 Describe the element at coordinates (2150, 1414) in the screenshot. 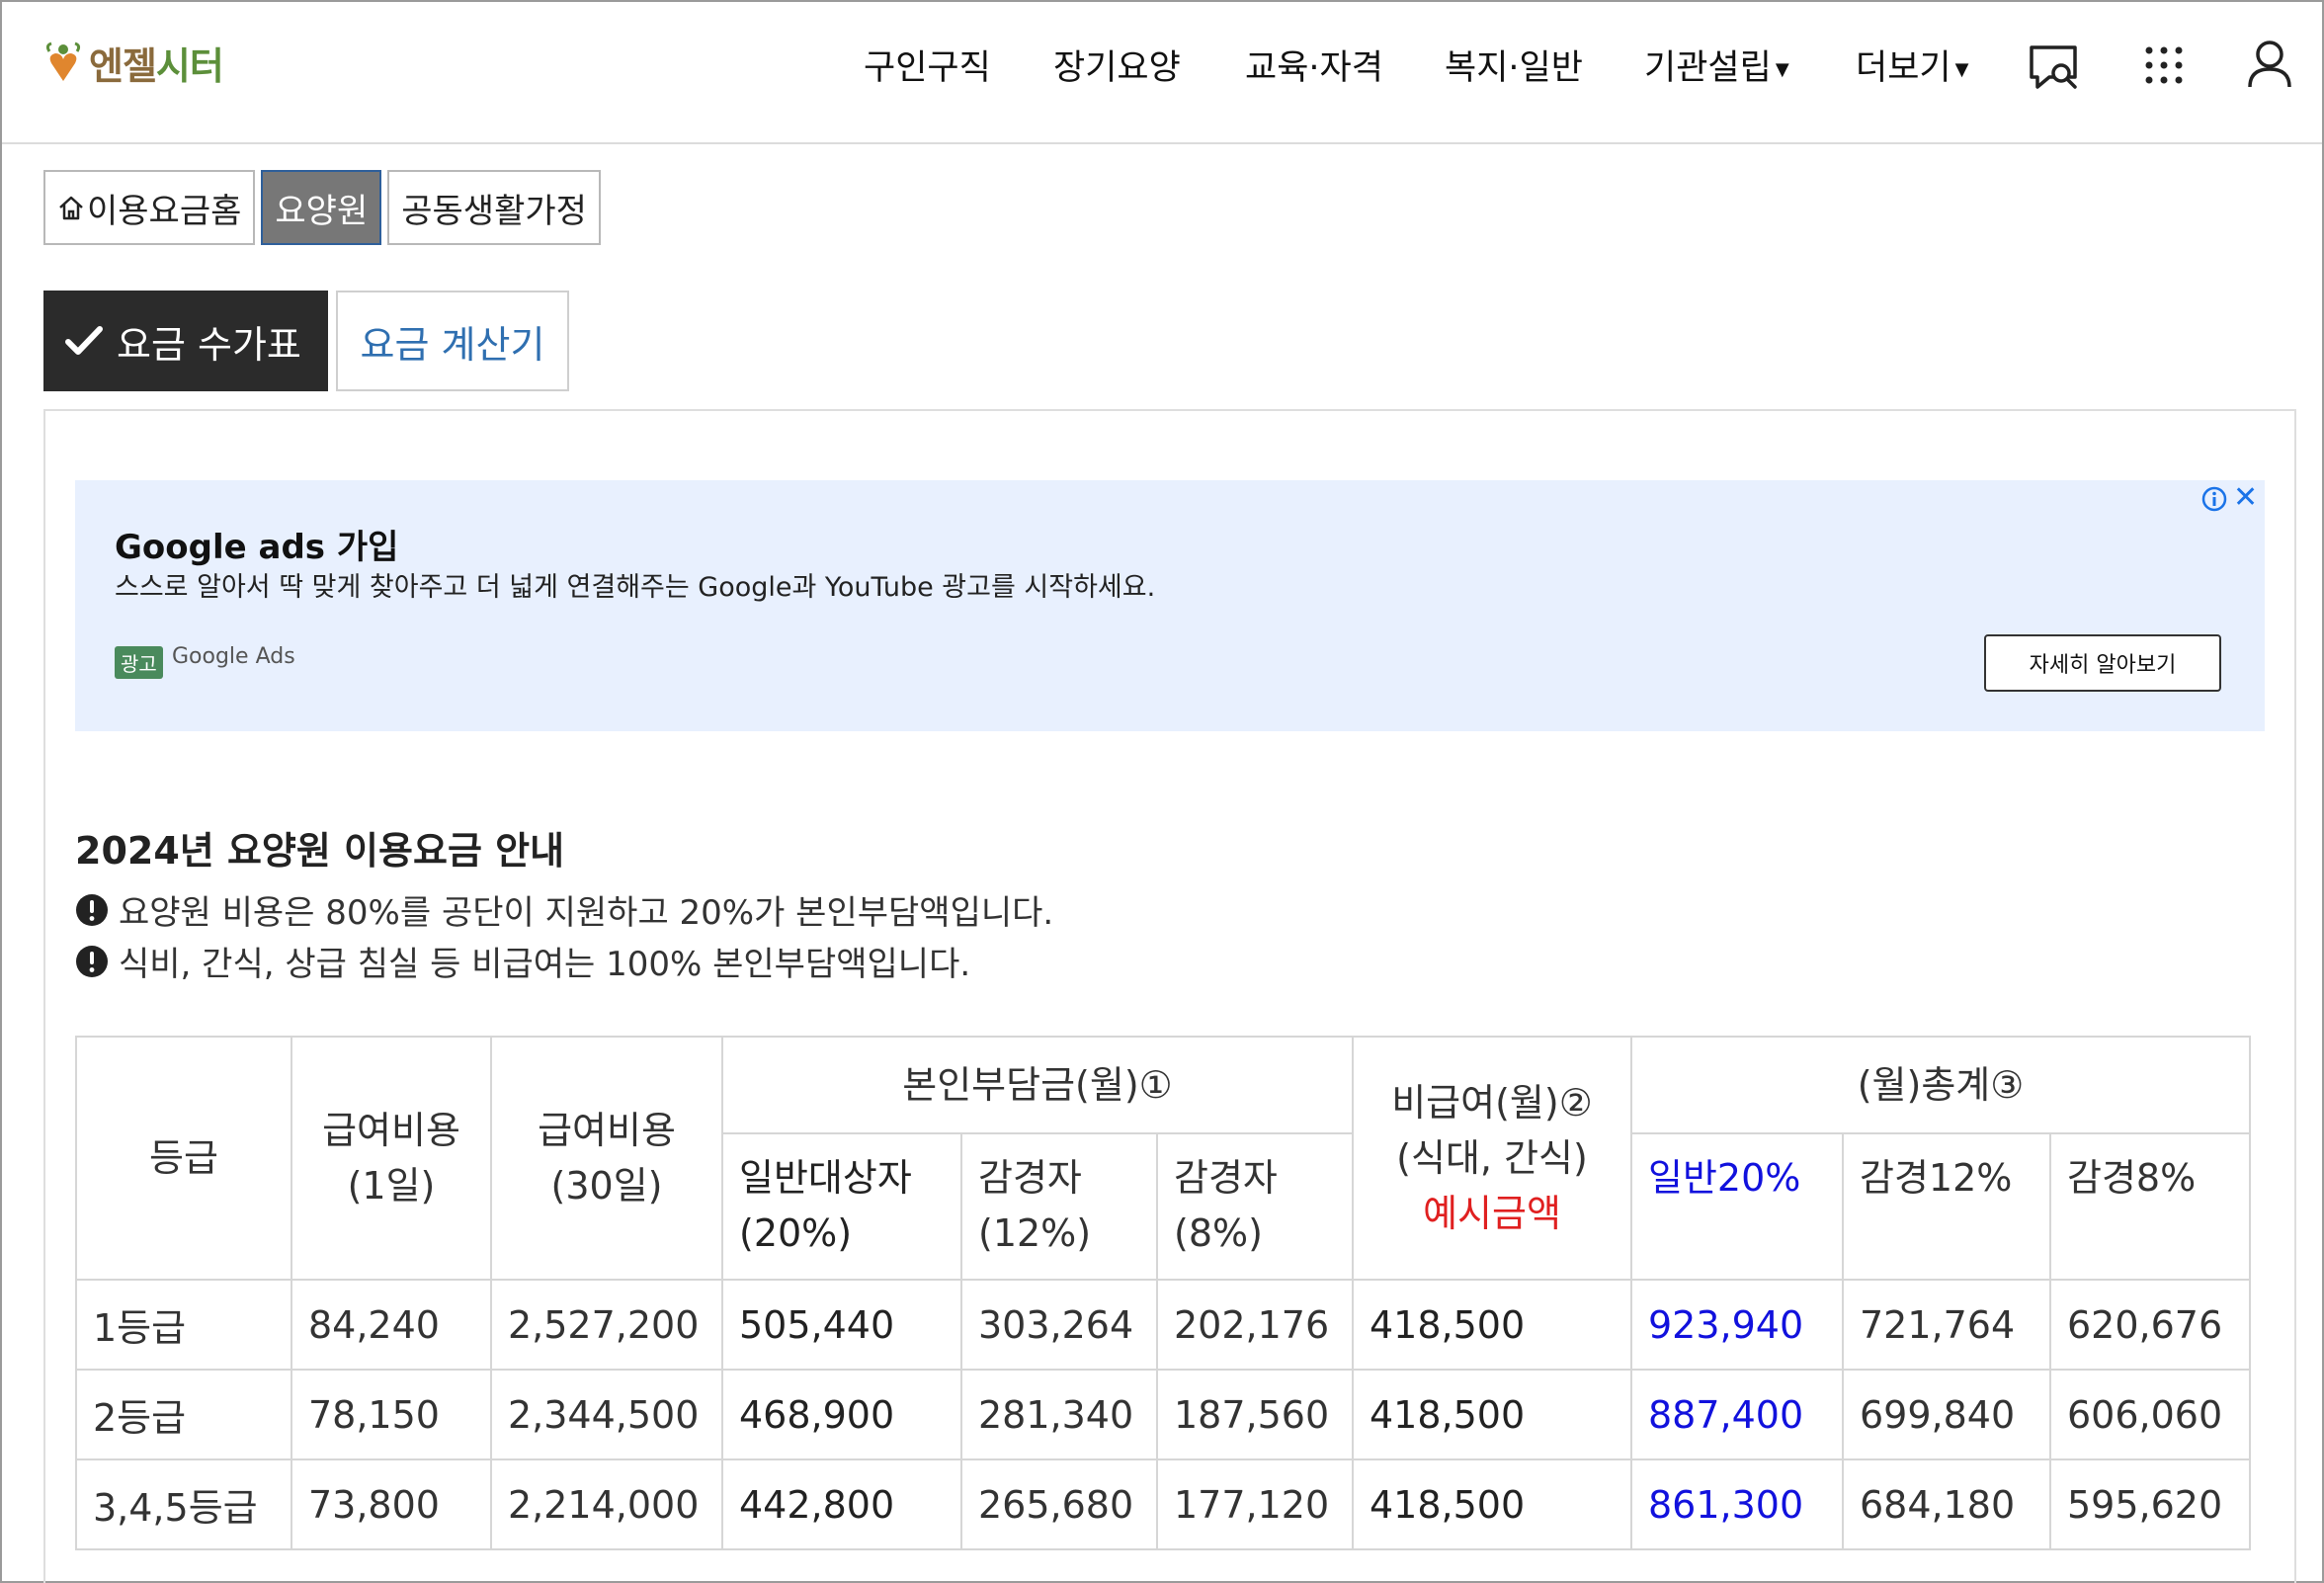

I see `cell-total-8: 606,060` at that location.